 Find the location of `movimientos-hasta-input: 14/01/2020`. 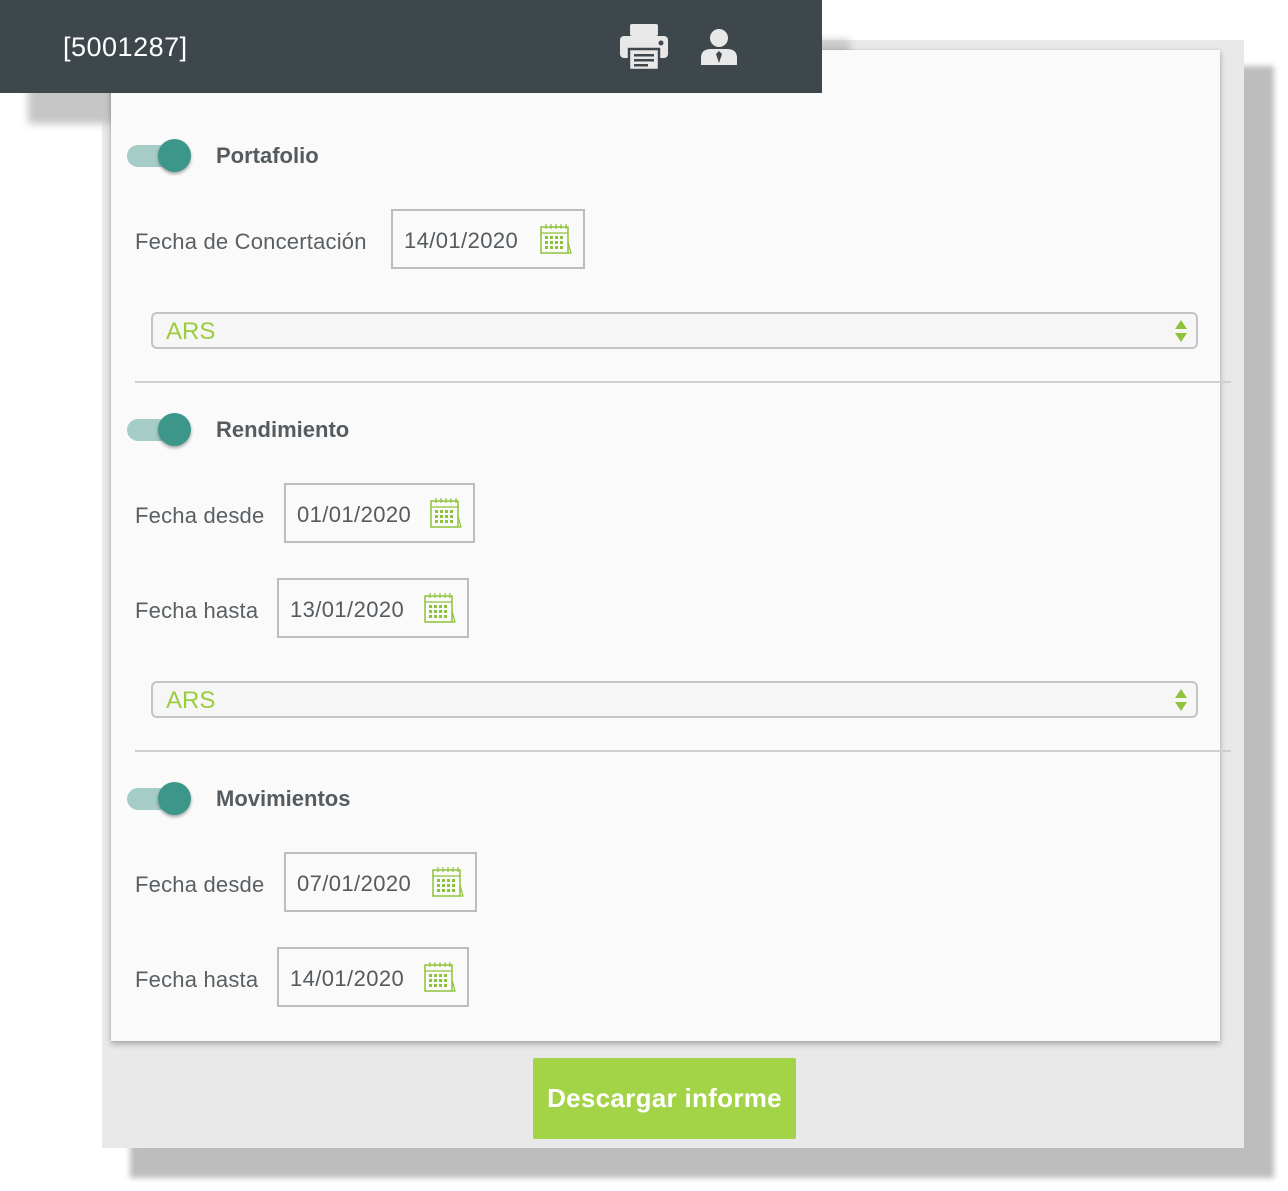

movimientos-hasta-input: 14/01/2020 is located at coordinates (373, 977).